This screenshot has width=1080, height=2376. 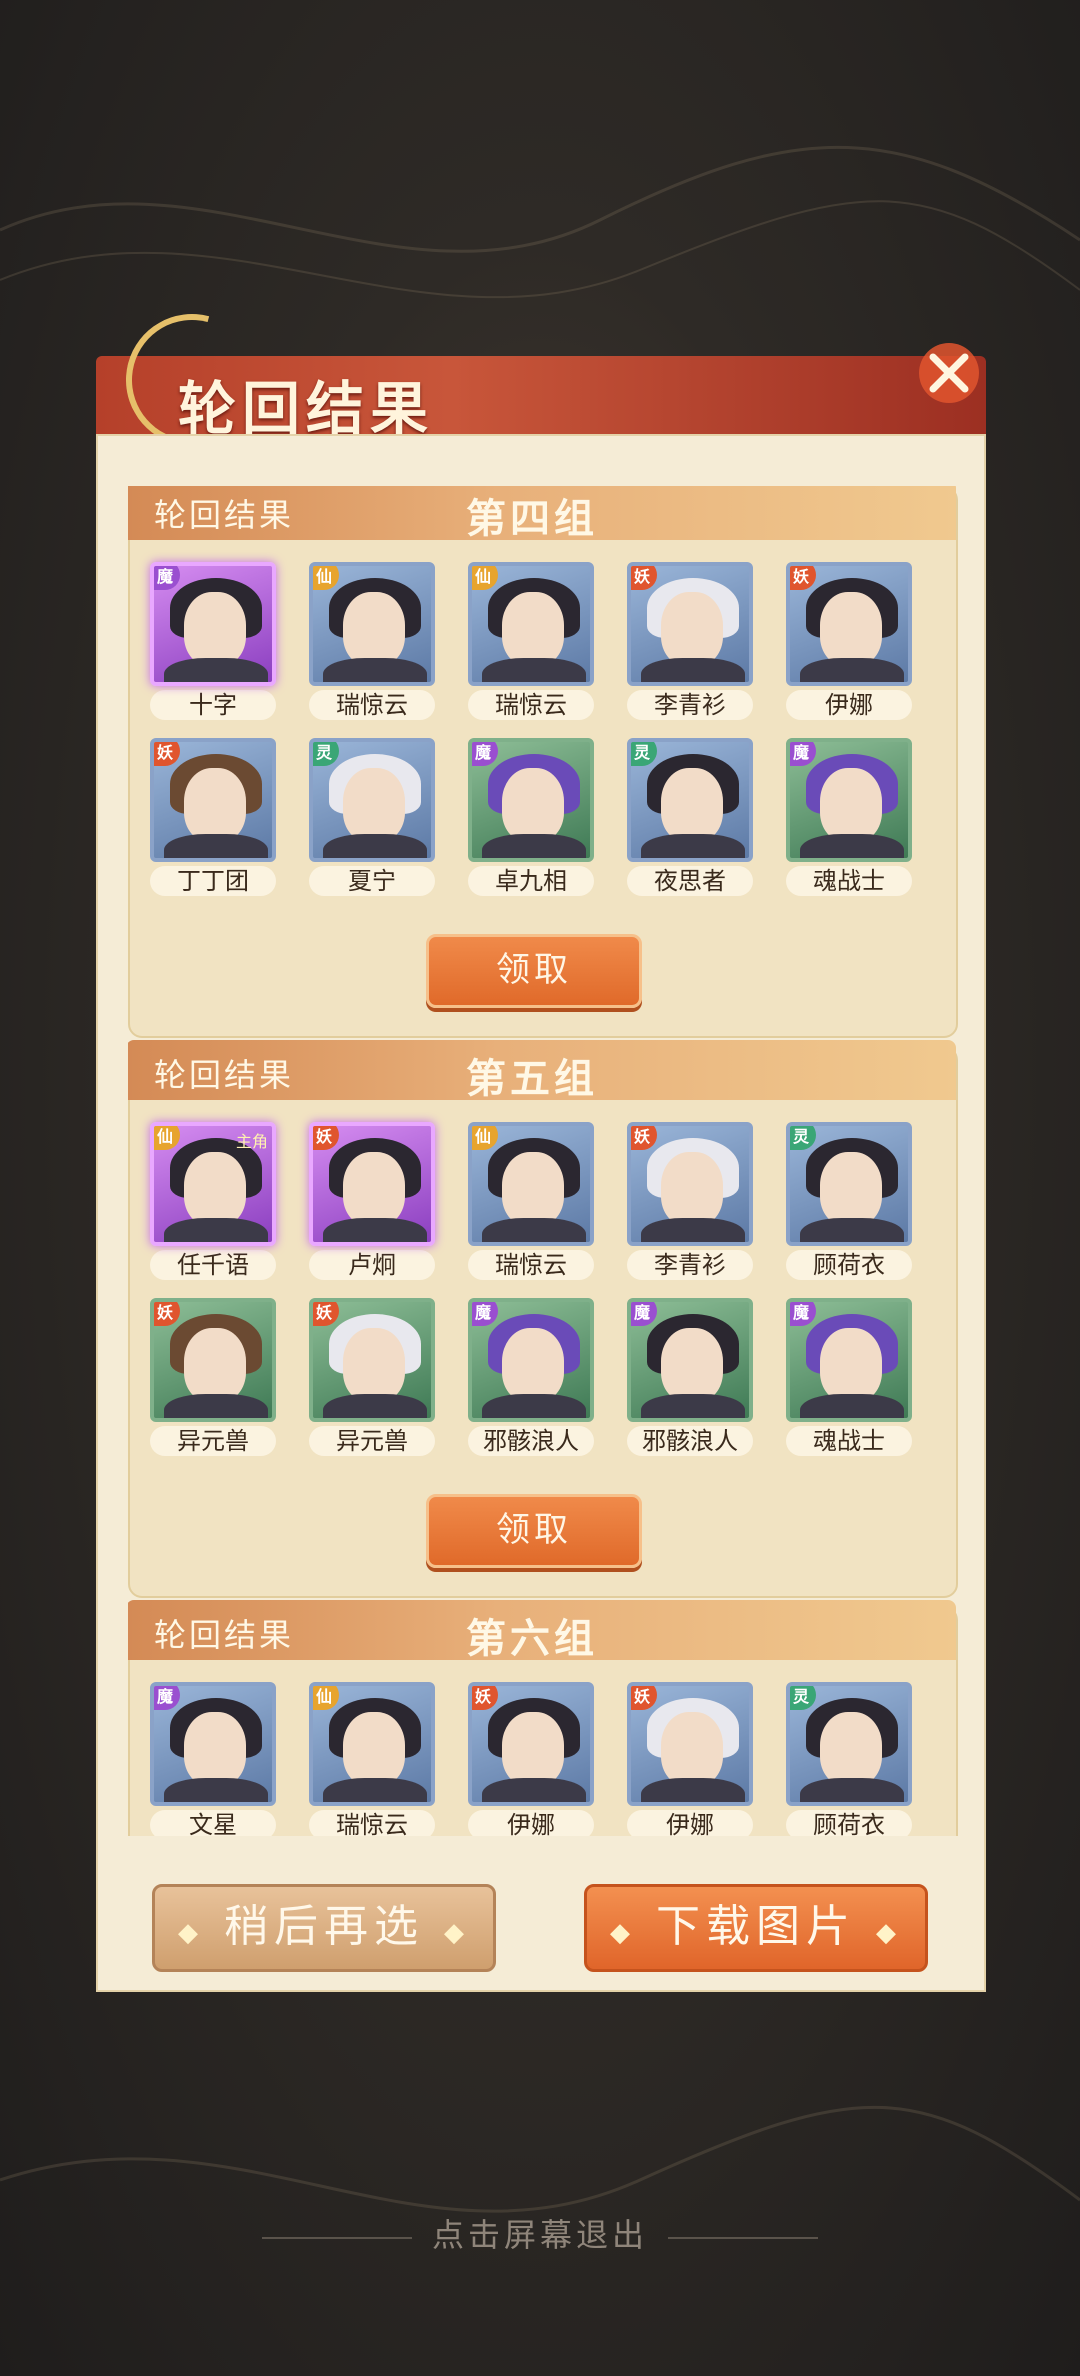 I want to click on character-card: 仙 主角 任千语, so click(x=213, y=1202).